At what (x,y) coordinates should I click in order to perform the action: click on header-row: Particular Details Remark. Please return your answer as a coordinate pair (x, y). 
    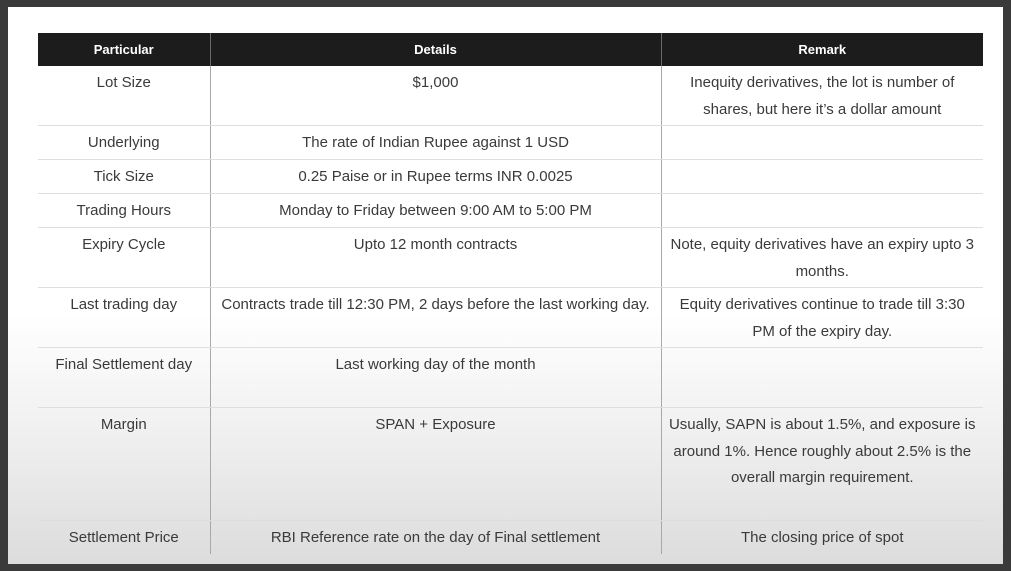
    Looking at the image, I should click on (510, 49).